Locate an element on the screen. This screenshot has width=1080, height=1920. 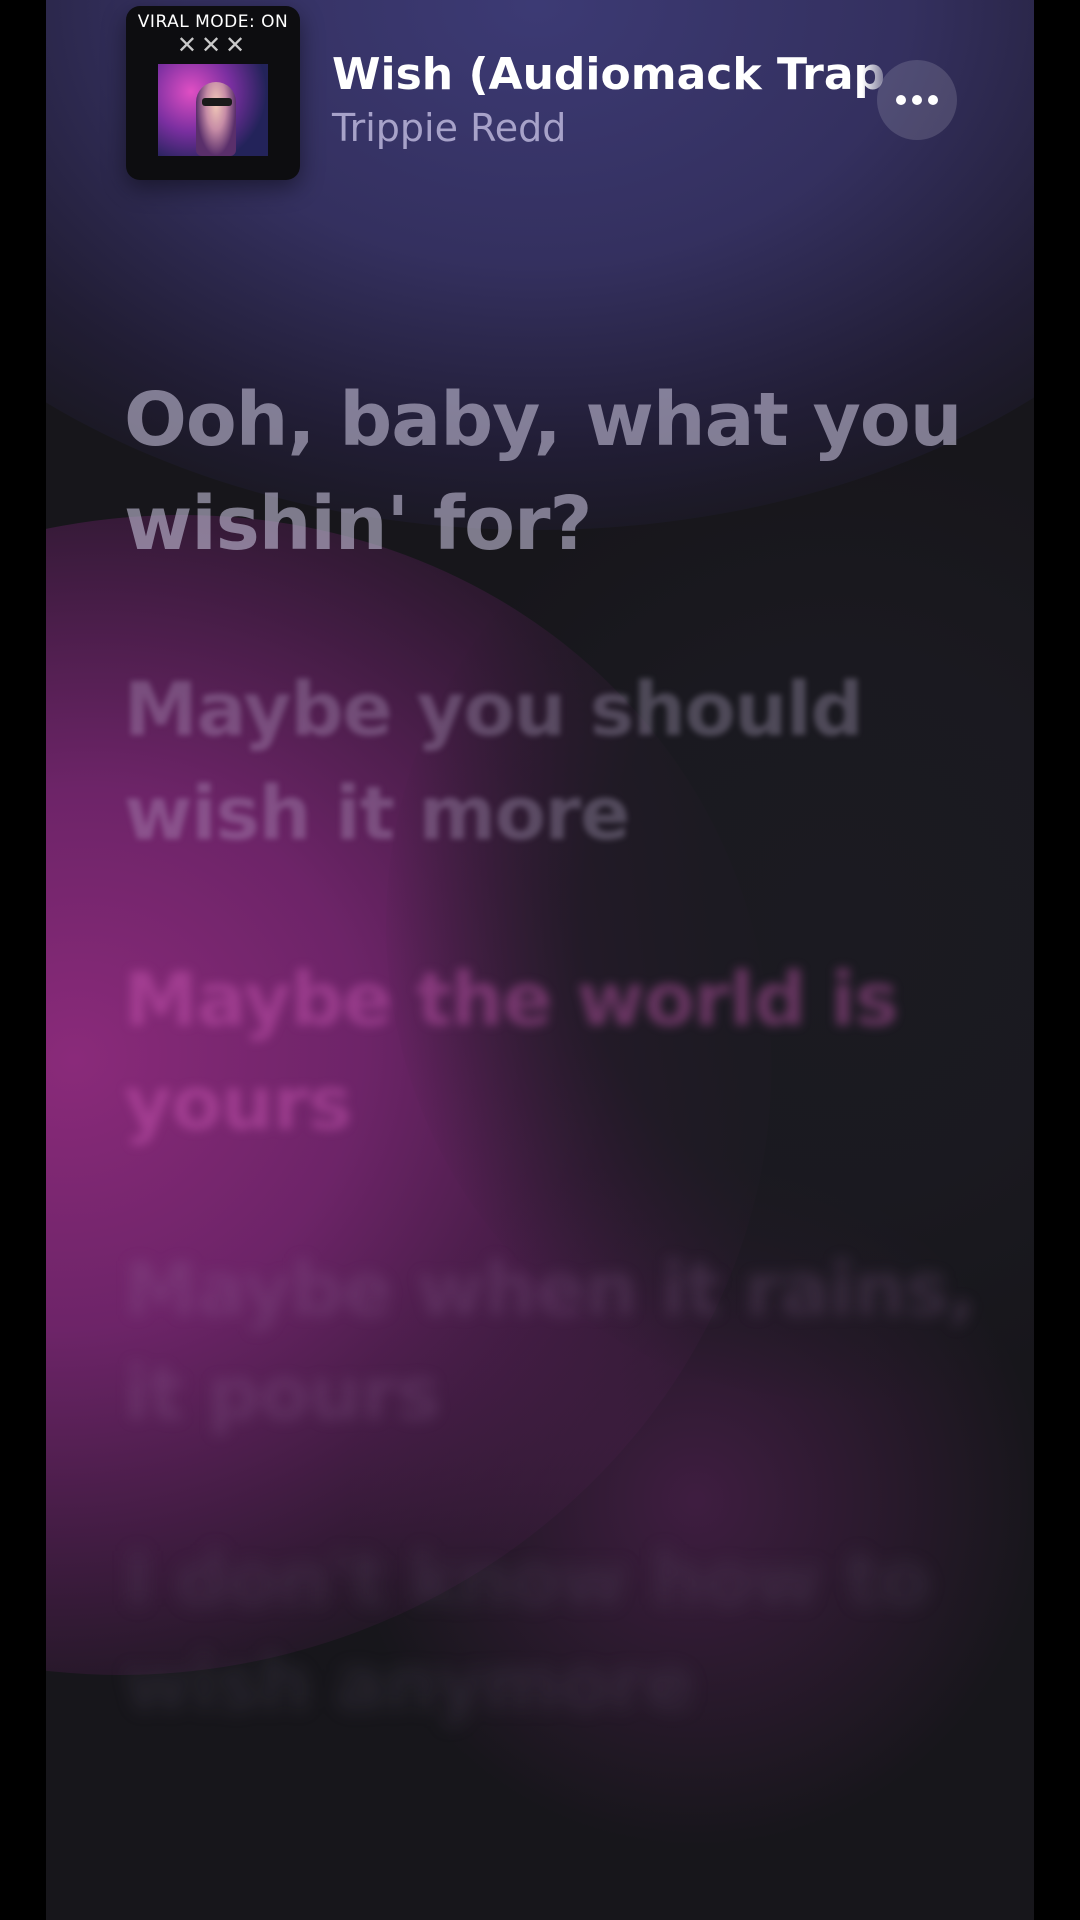
song-title: Wish (Audiomack Trap Symphony) is located at coordinates (614, 75).